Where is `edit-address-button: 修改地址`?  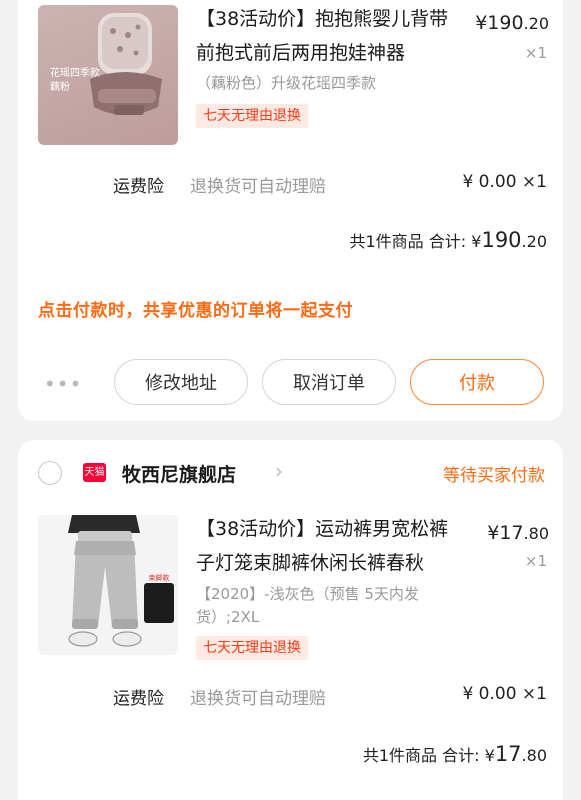
edit-address-button: 修改地址 is located at coordinates (181, 382).